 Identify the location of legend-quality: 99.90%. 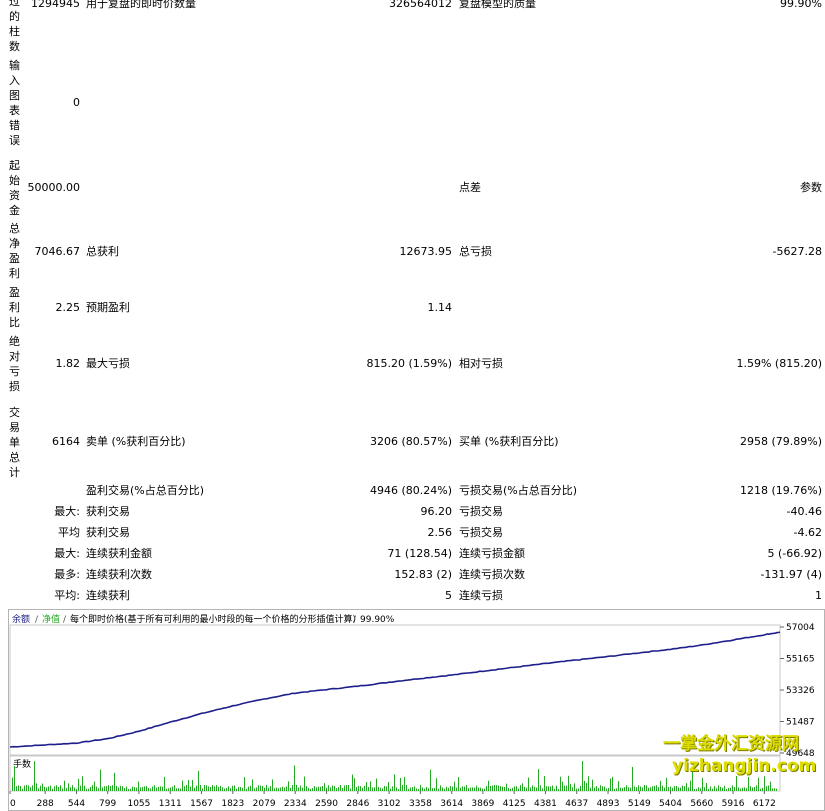
(377, 620).